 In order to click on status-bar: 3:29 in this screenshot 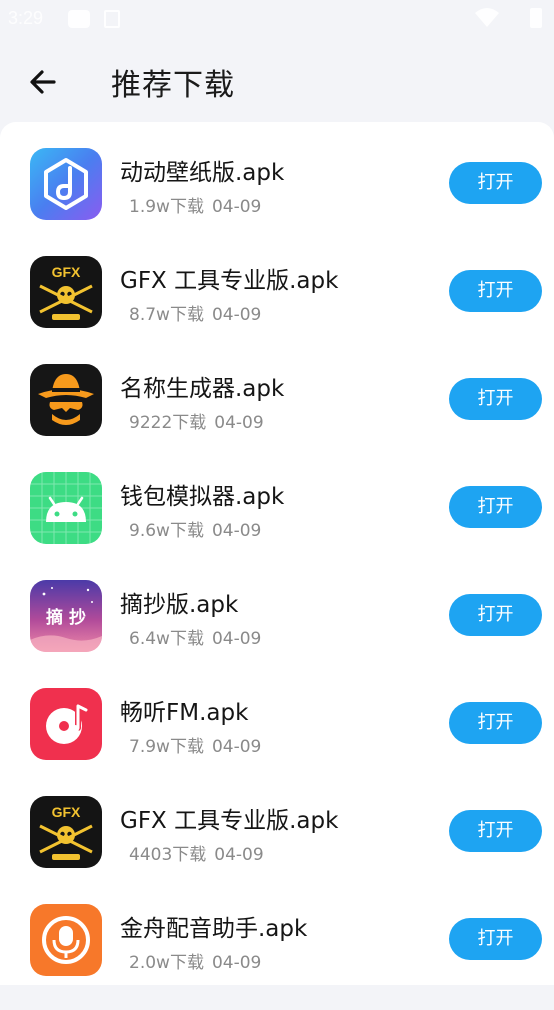, I will do `click(277, 18)`.